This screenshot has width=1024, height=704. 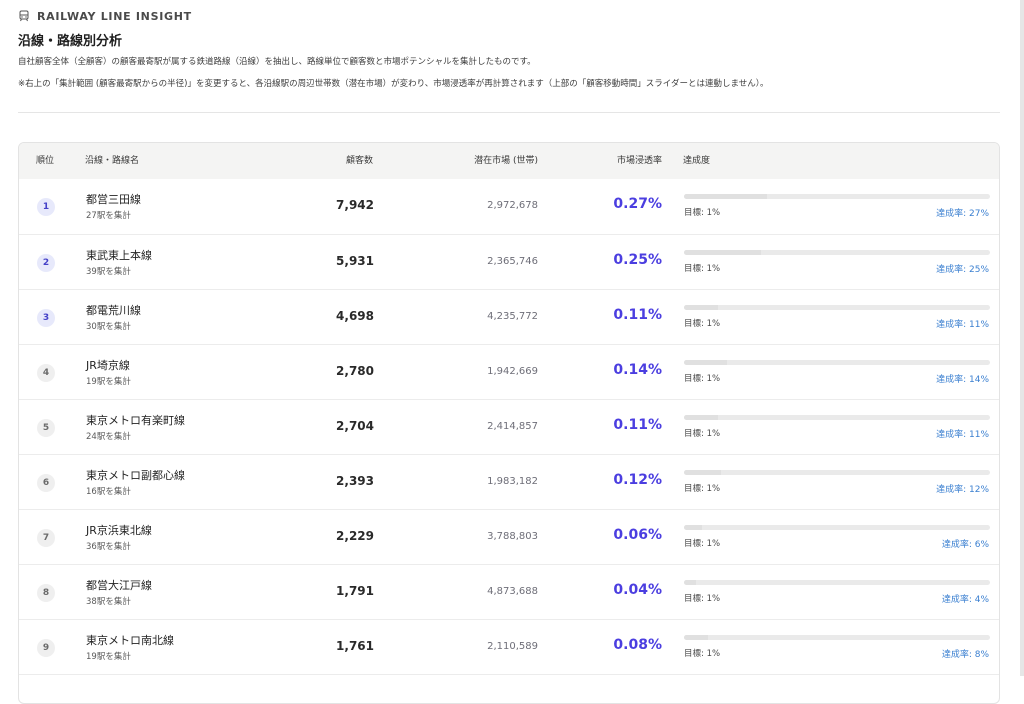 I want to click on achievement-rate: 達成率: 11%, so click(x=962, y=435).